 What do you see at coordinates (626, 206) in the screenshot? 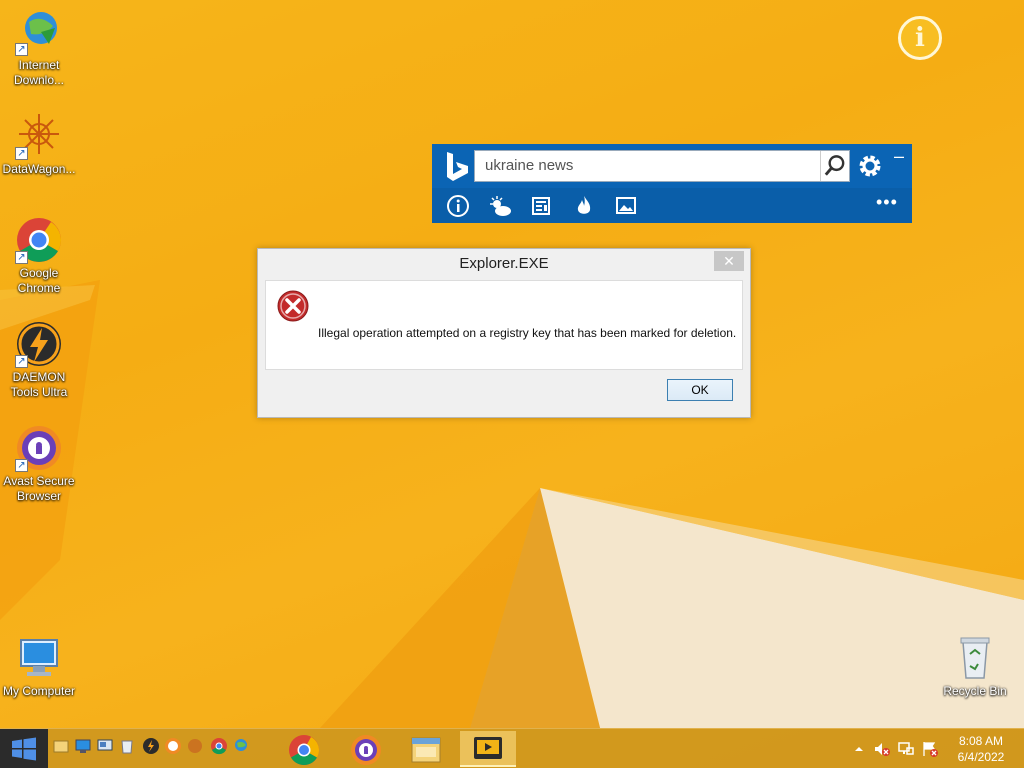
I see `images-icon` at bounding box center [626, 206].